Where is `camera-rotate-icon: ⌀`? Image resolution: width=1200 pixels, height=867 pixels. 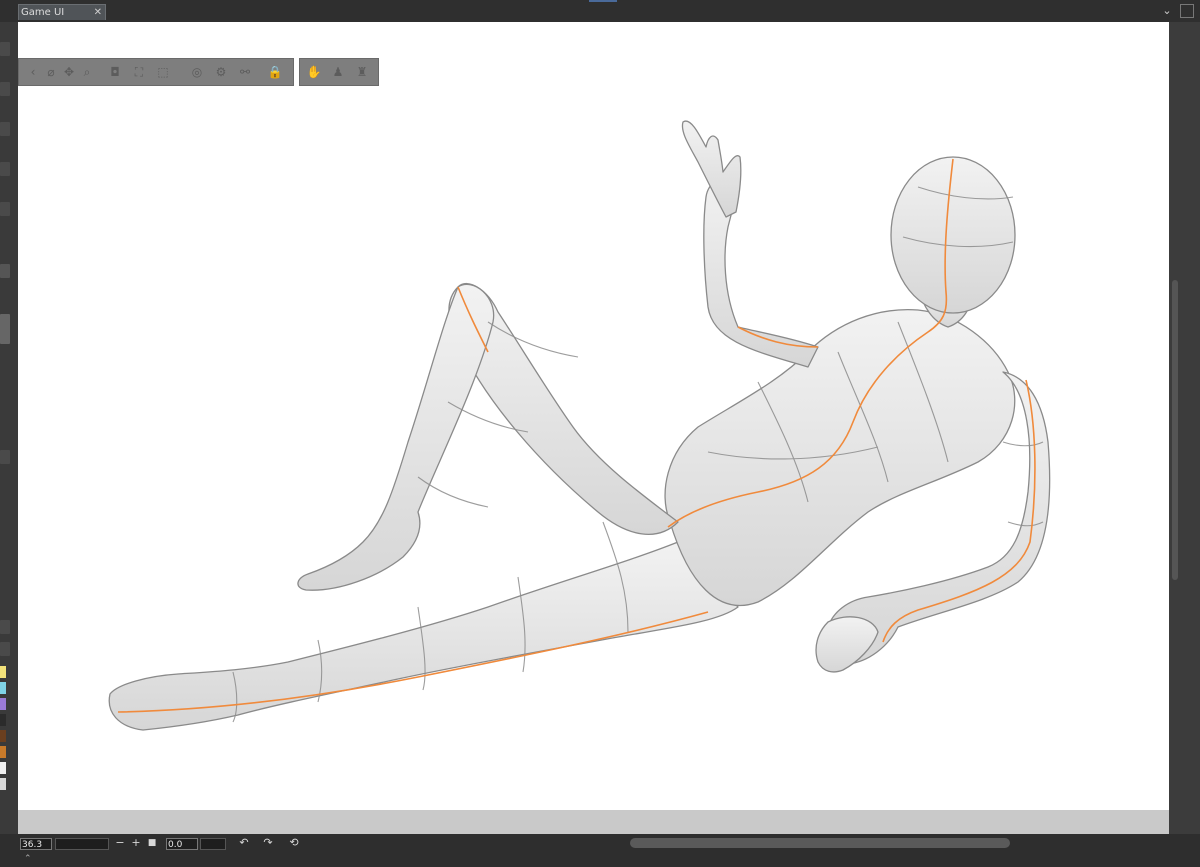 camera-rotate-icon: ⌀ is located at coordinates (51, 72).